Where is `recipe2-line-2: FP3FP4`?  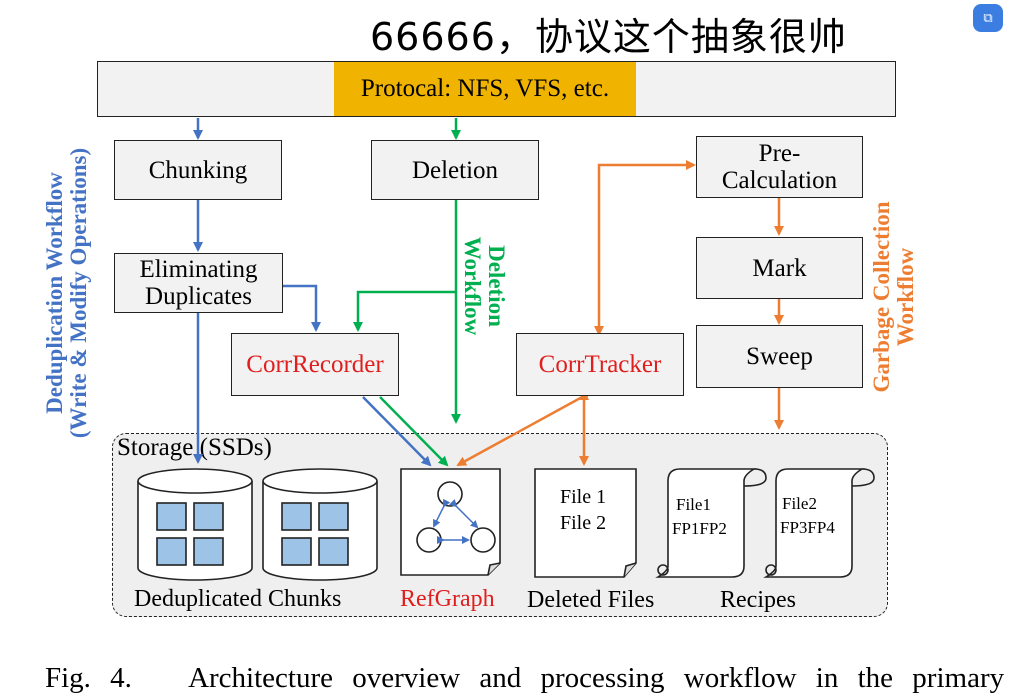
recipe2-line-2: FP3FP4 is located at coordinates (807, 527).